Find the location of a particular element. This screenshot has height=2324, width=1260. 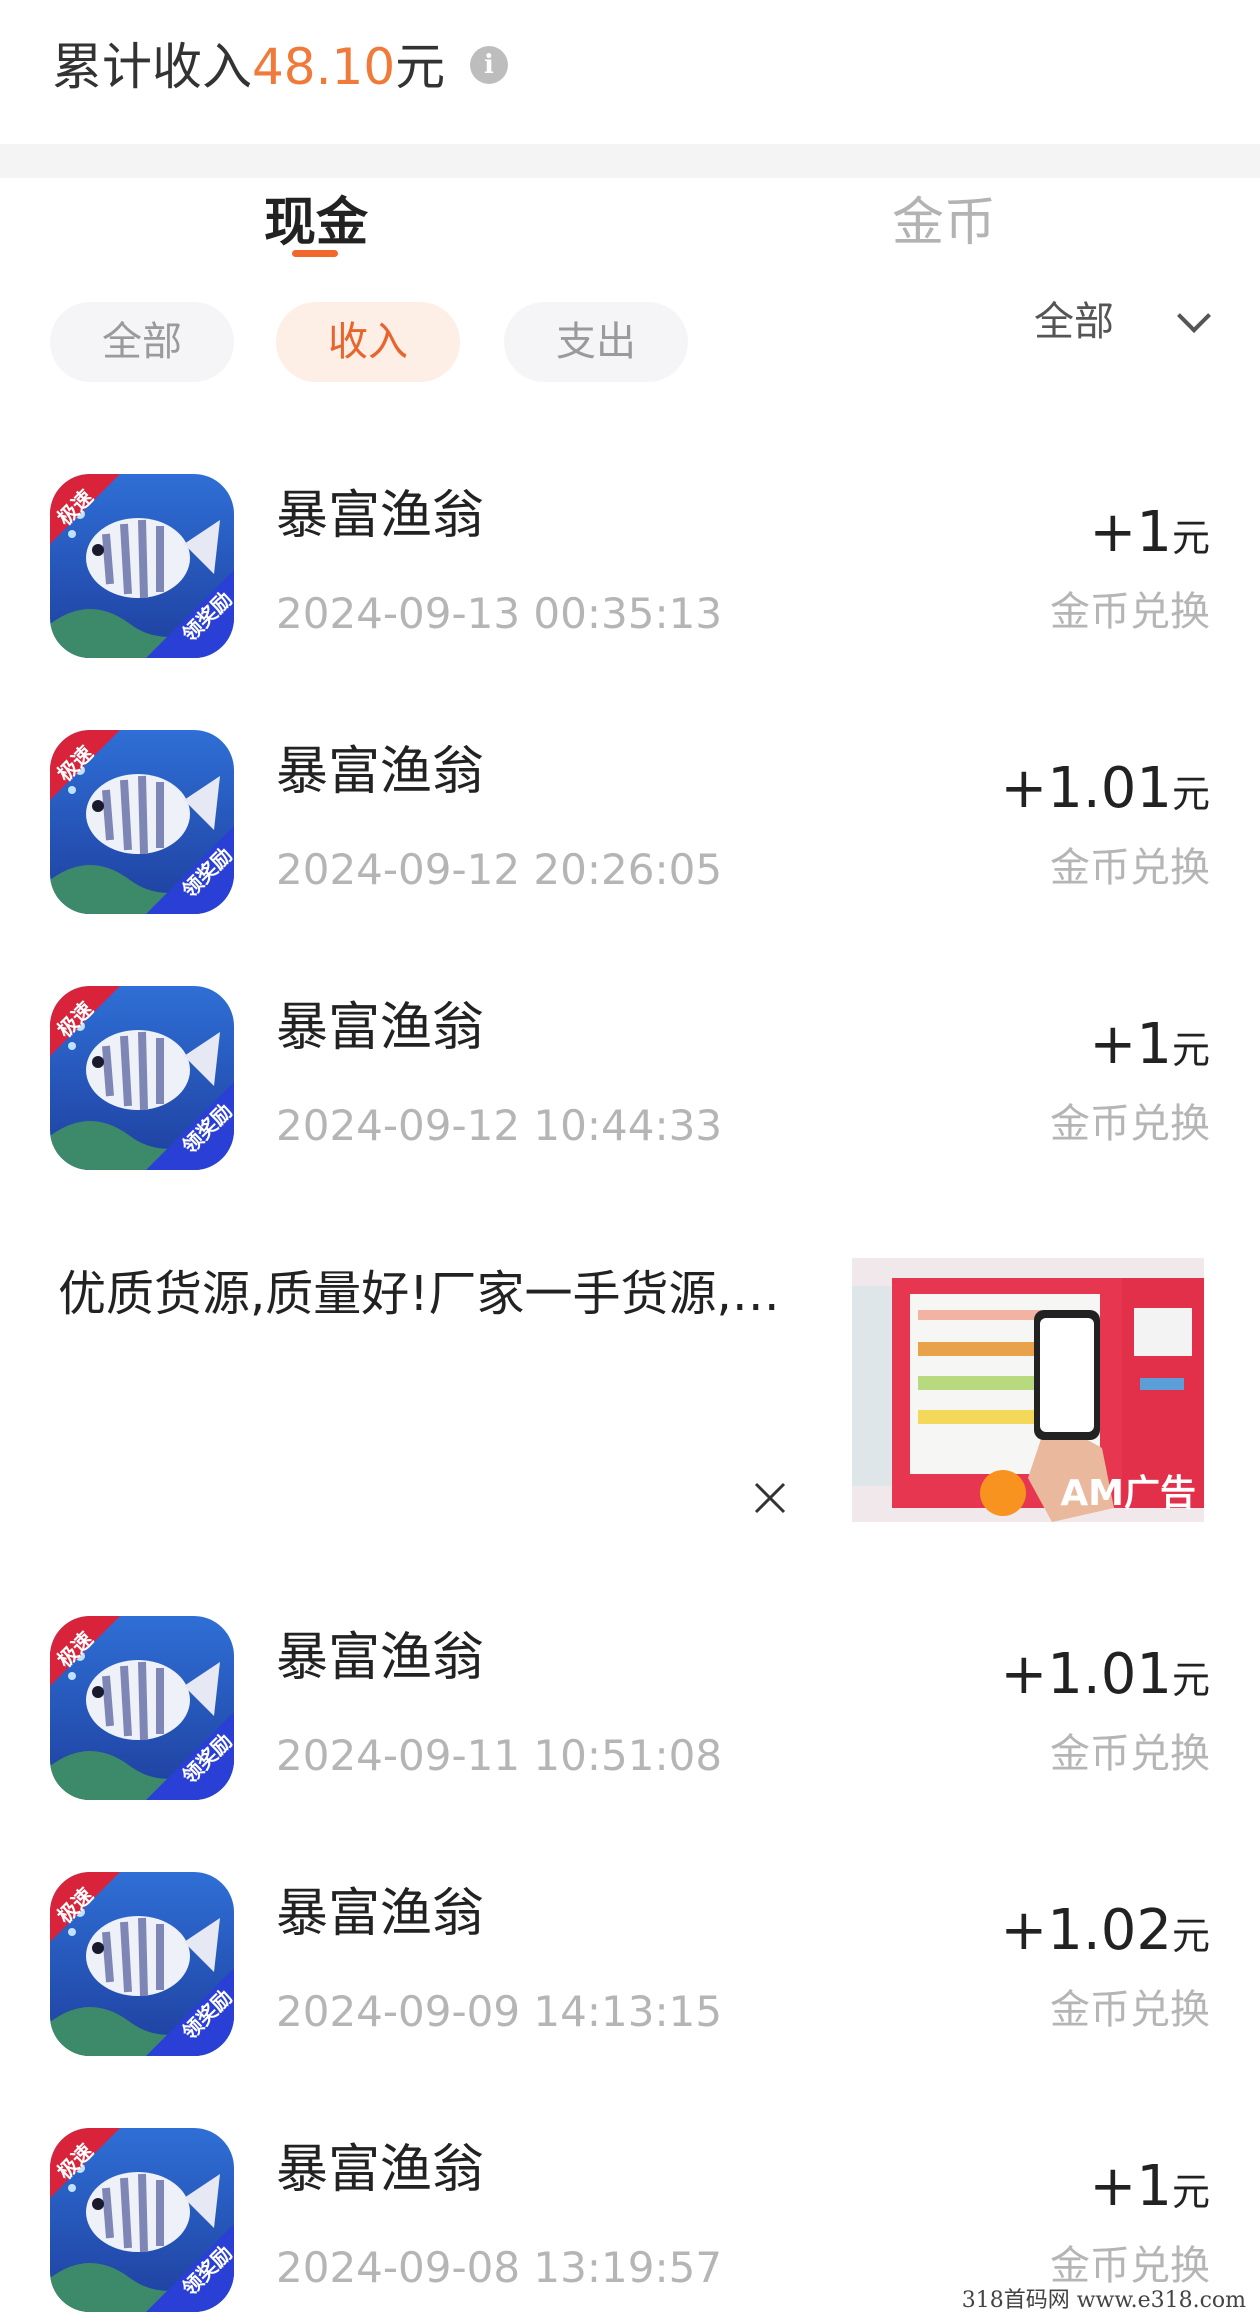

filter-chip-expense: 支出 is located at coordinates (596, 342).